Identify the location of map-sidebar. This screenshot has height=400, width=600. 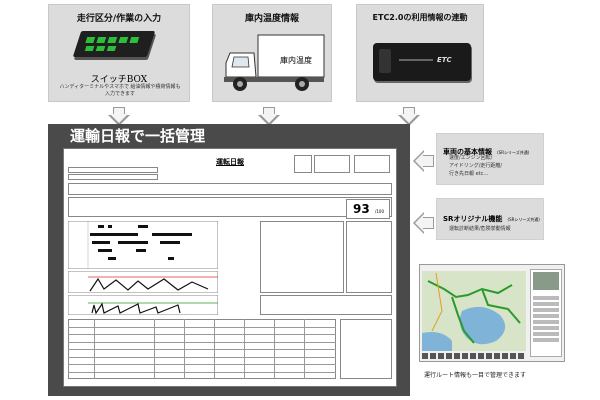
(546, 313).